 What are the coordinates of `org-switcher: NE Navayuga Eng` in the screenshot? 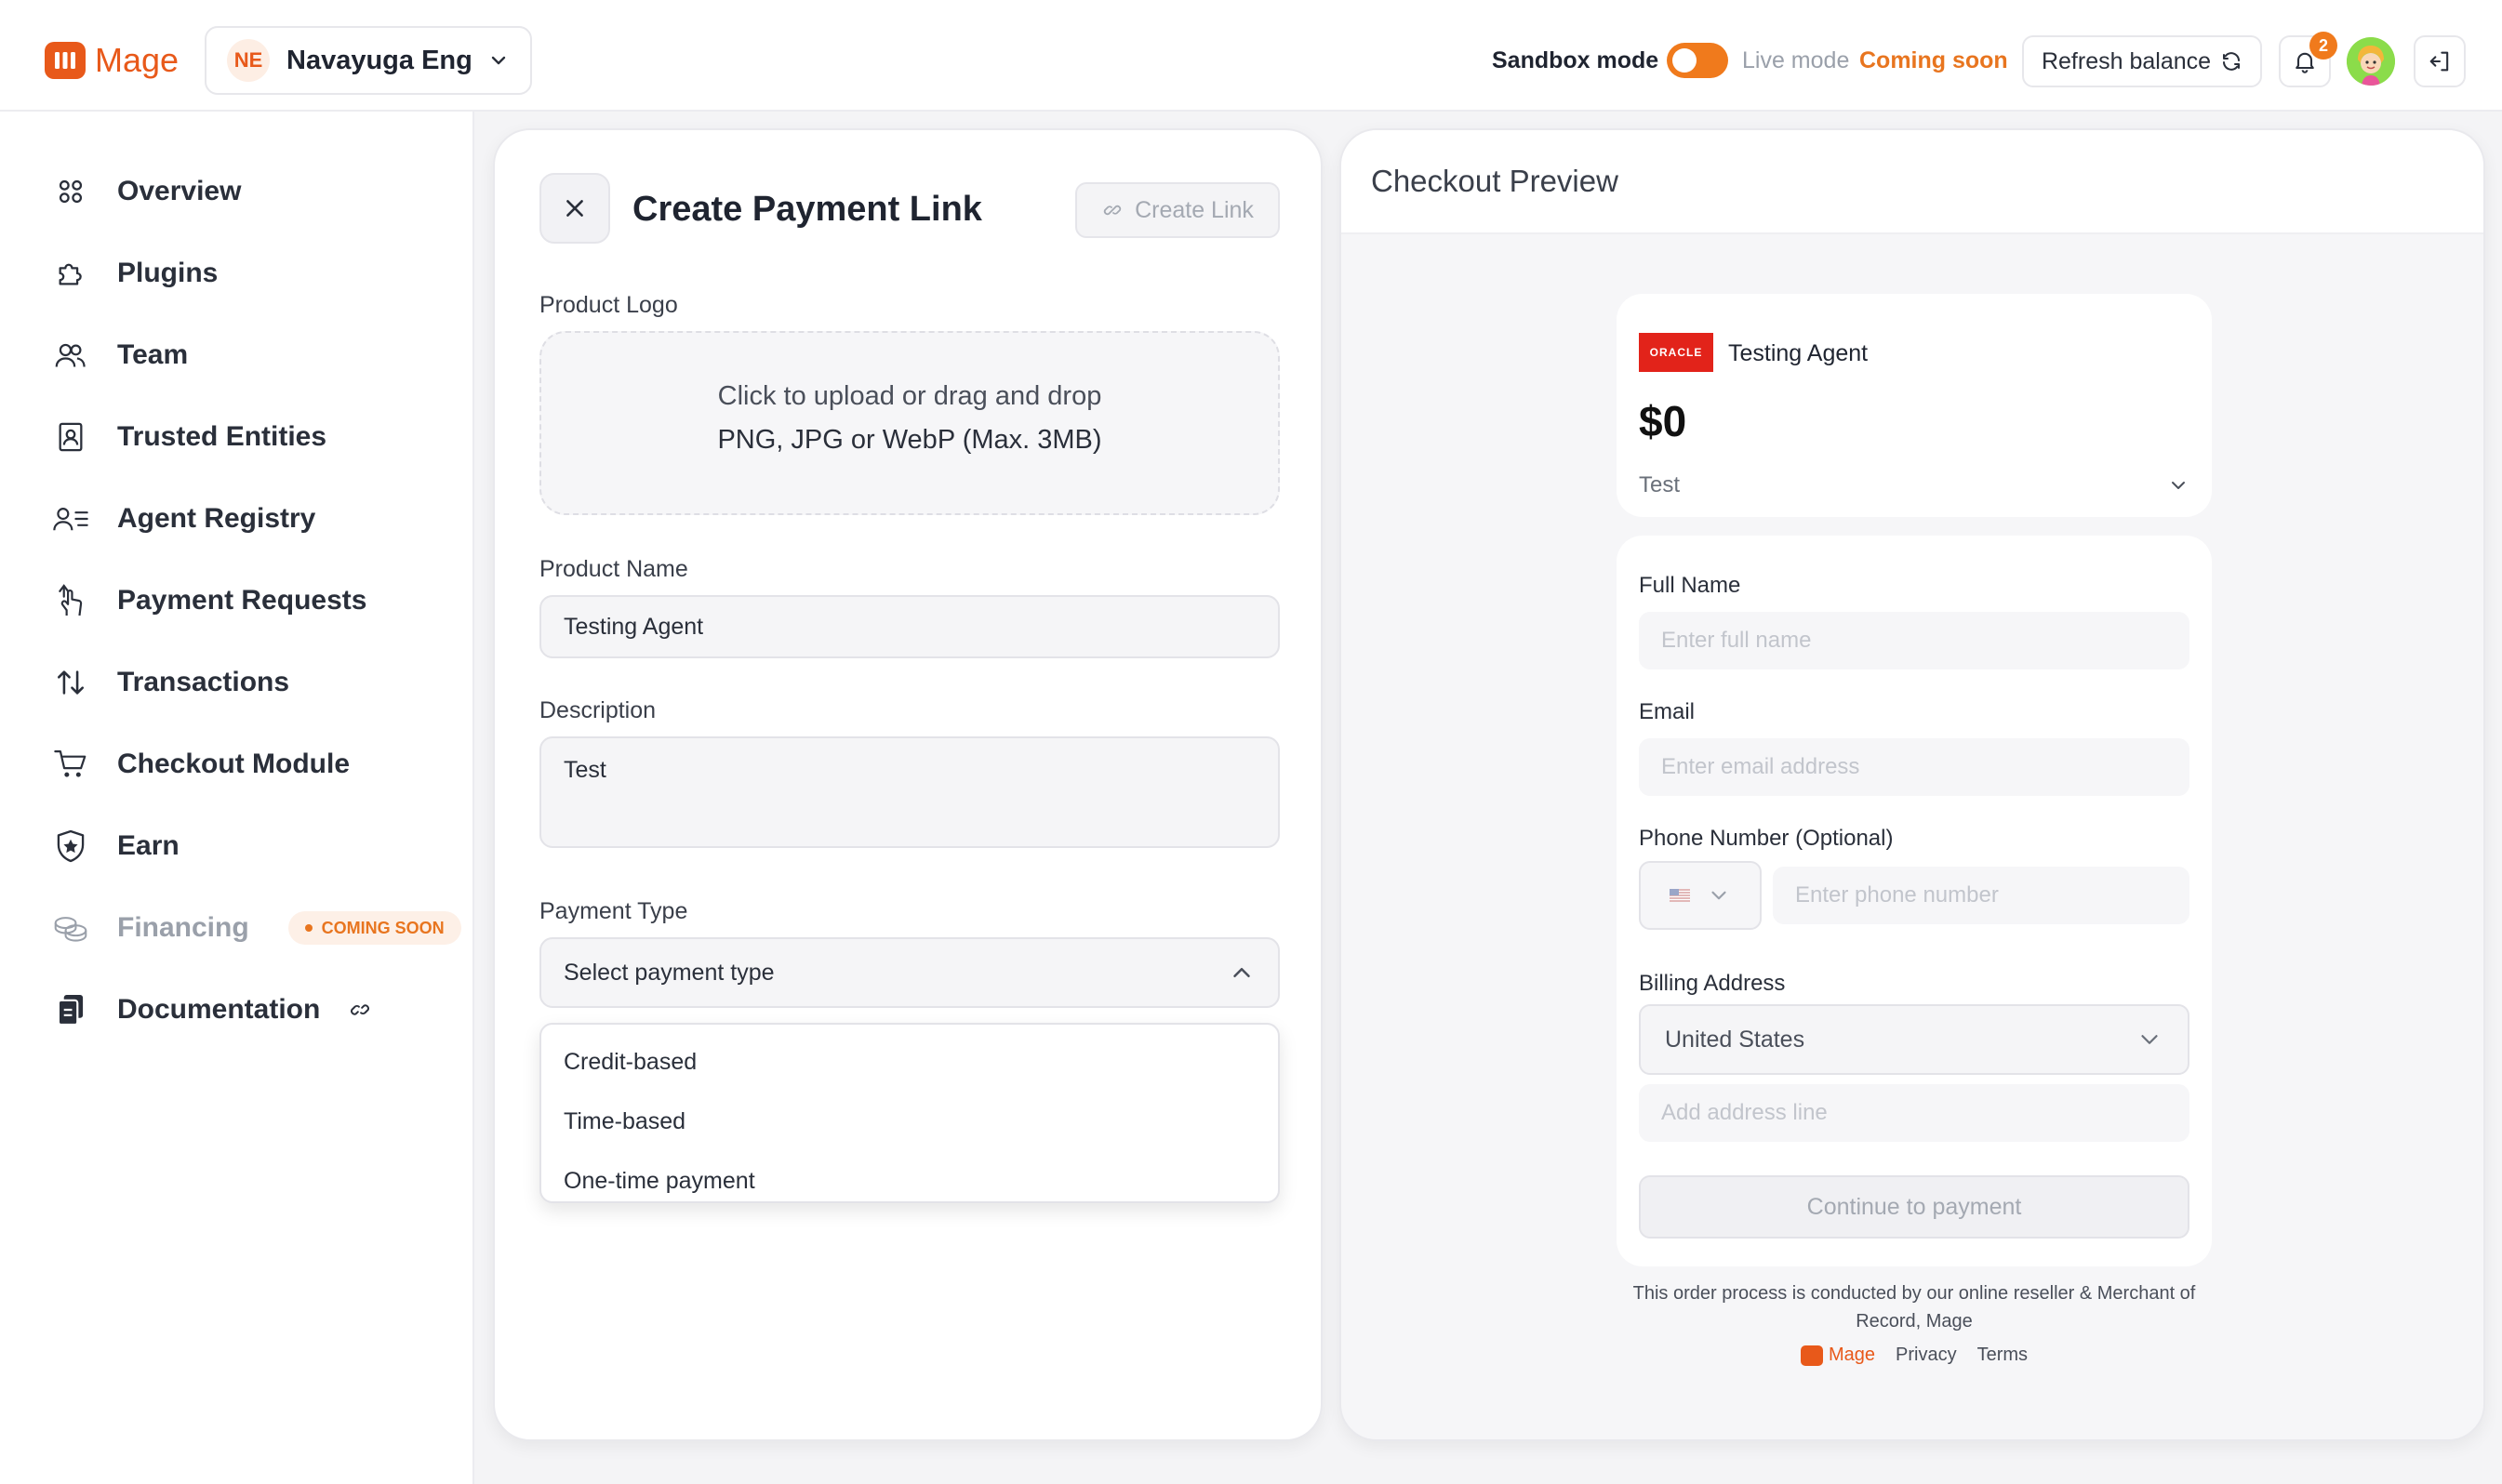 It's located at (368, 60).